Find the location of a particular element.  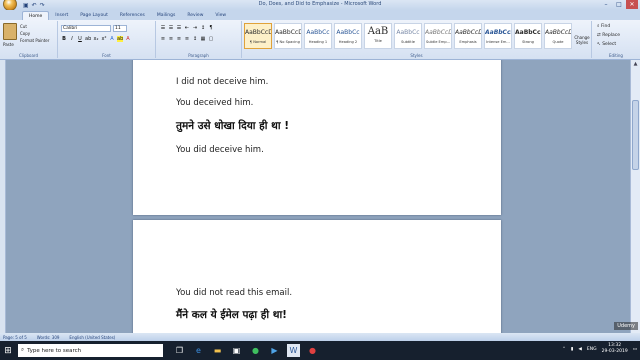

cut-button: Cut is located at coordinates (34, 26).